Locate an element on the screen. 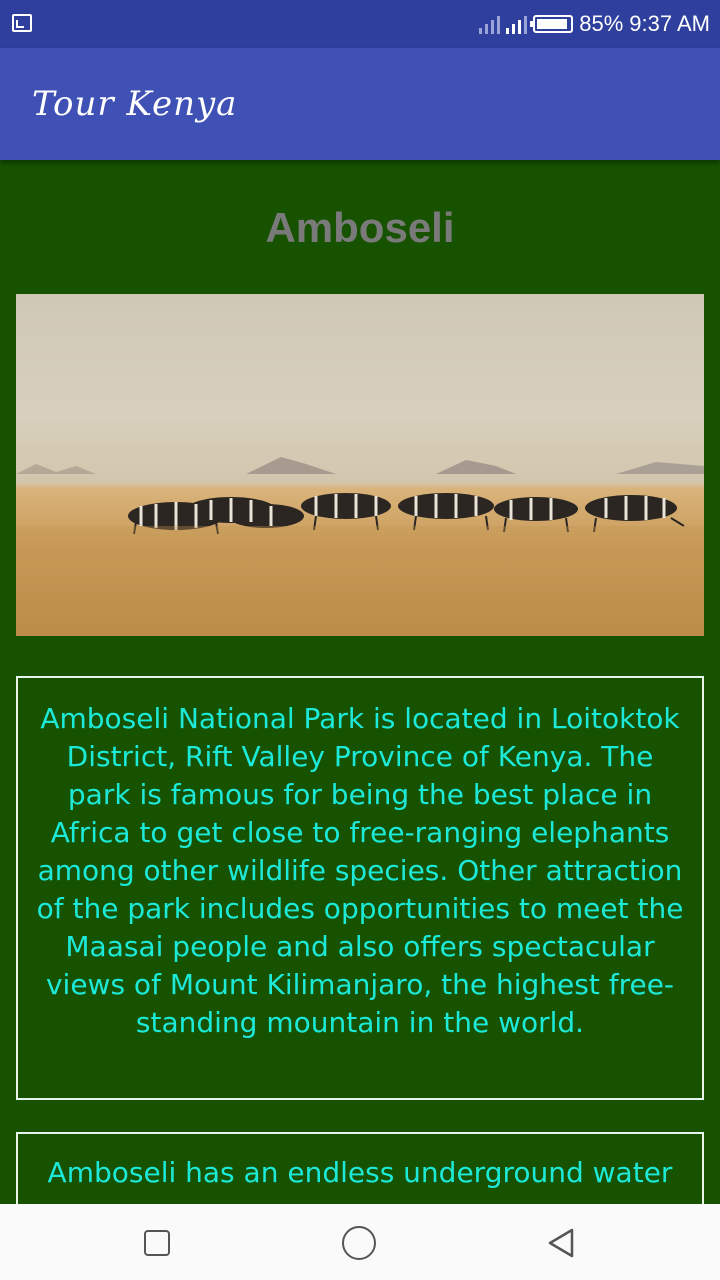 The height and width of the screenshot is (1280, 720). home-icon is located at coordinates (359, 1243).